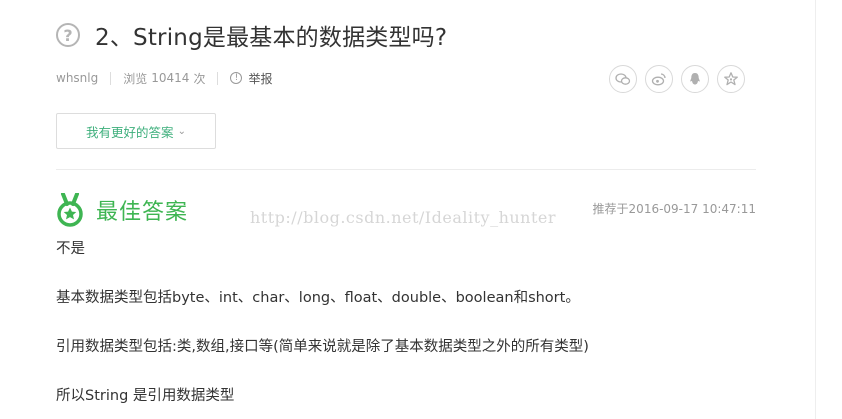  What do you see at coordinates (181, 131) in the screenshot?
I see `chevron-down-icon: ⌄` at bounding box center [181, 131].